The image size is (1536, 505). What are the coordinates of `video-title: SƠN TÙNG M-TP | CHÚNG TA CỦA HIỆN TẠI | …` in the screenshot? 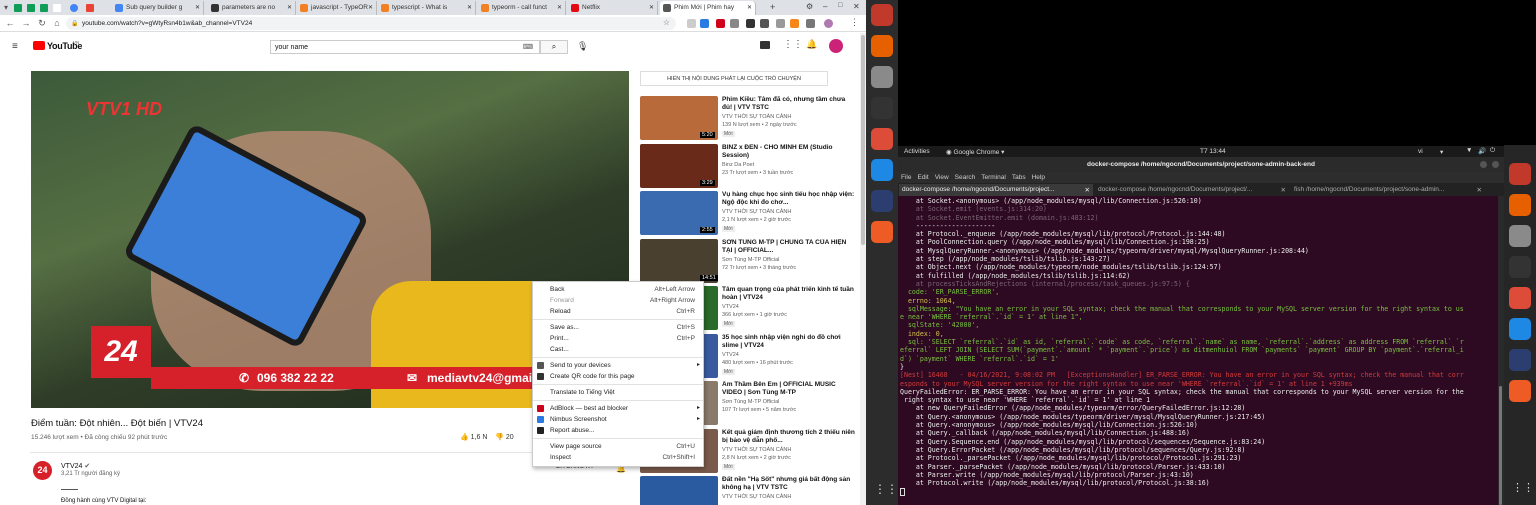 It's located at (789, 247).